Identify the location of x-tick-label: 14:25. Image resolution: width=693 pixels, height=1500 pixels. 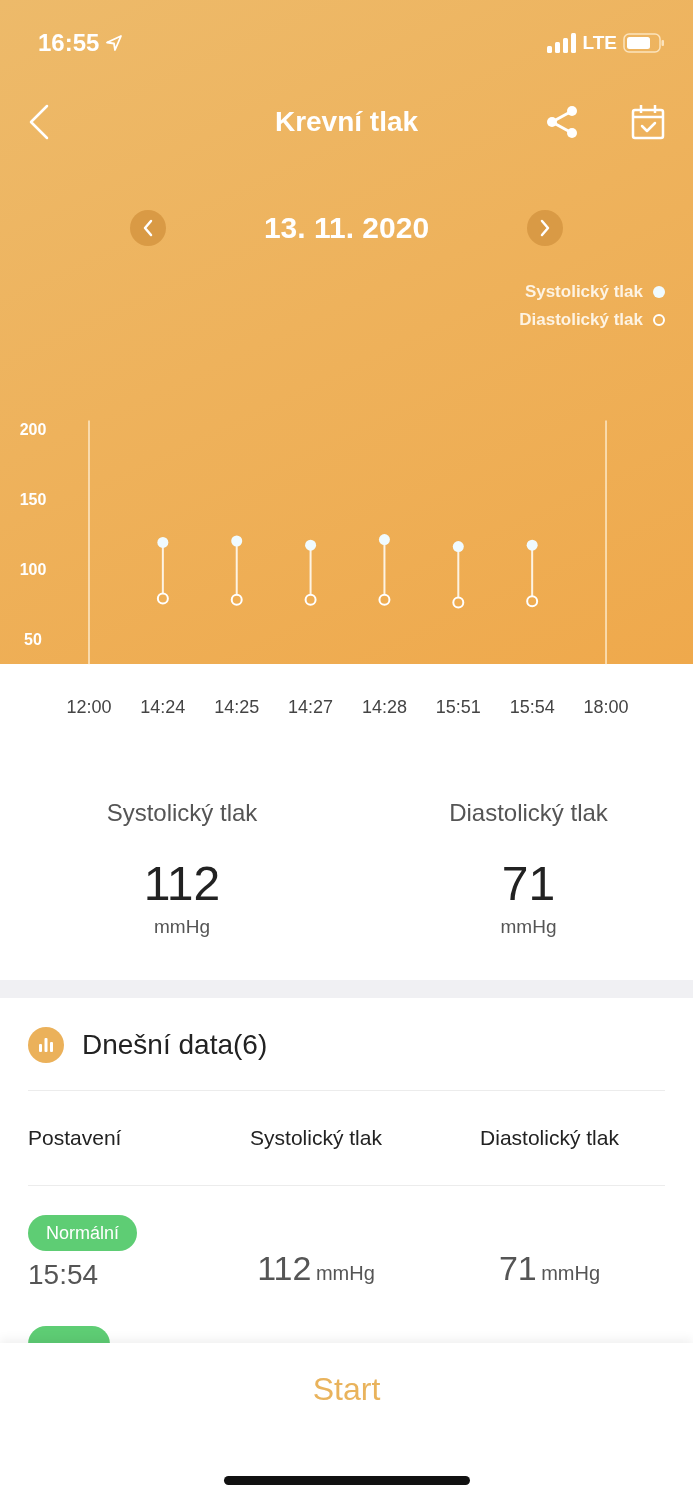
(237, 707).